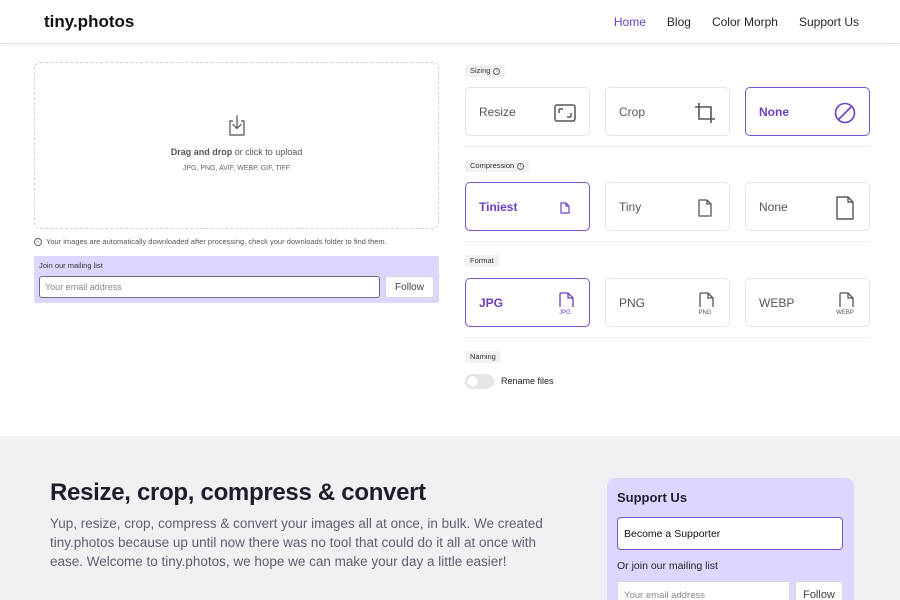 This screenshot has height=600, width=900. Describe the element at coordinates (209, 287) in the screenshot. I see `email-field` at that location.